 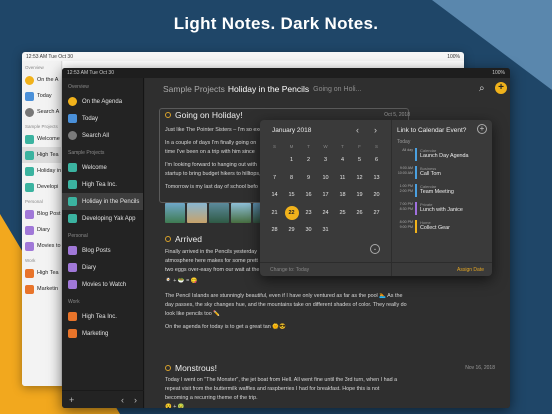 What do you see at coordinates (102, 167) in the screenshot?
I see `sidebar-item-welcome: Welcome` at bounding box center [102, 167].